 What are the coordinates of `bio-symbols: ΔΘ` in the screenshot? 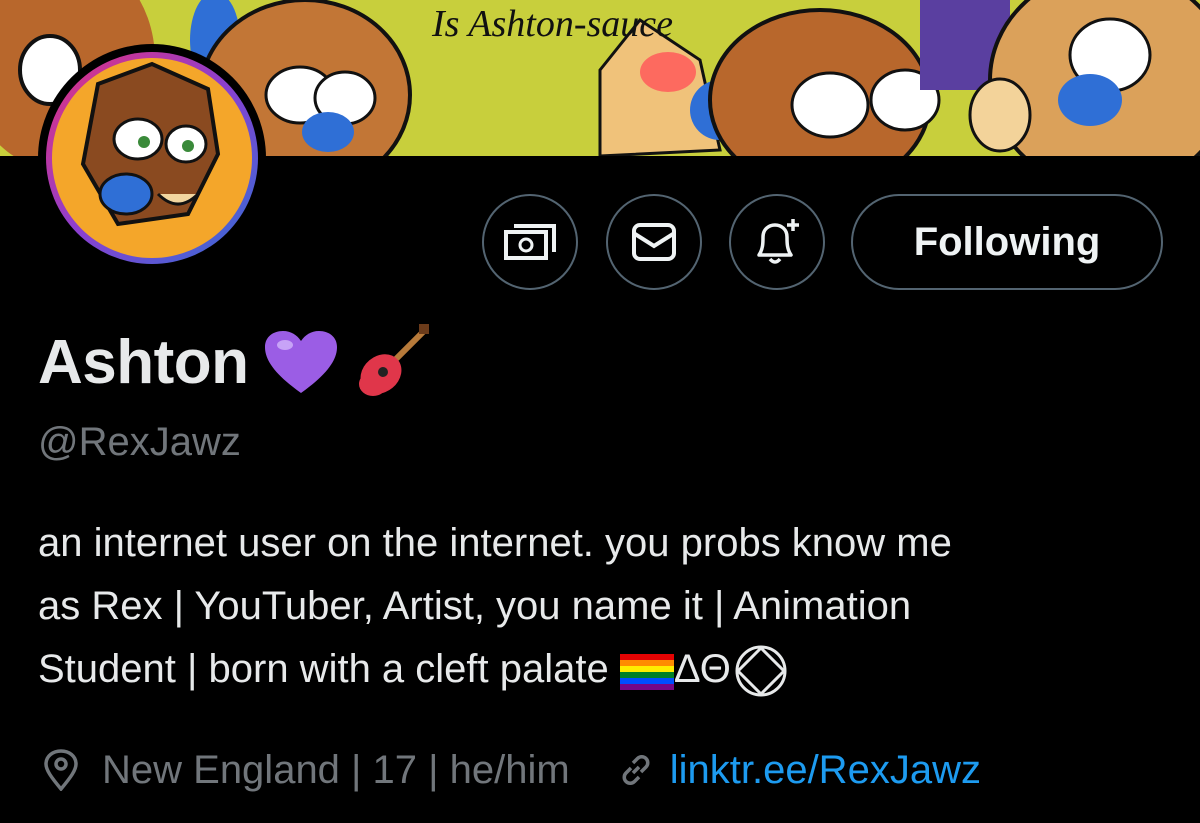 It's located at (702, 669).